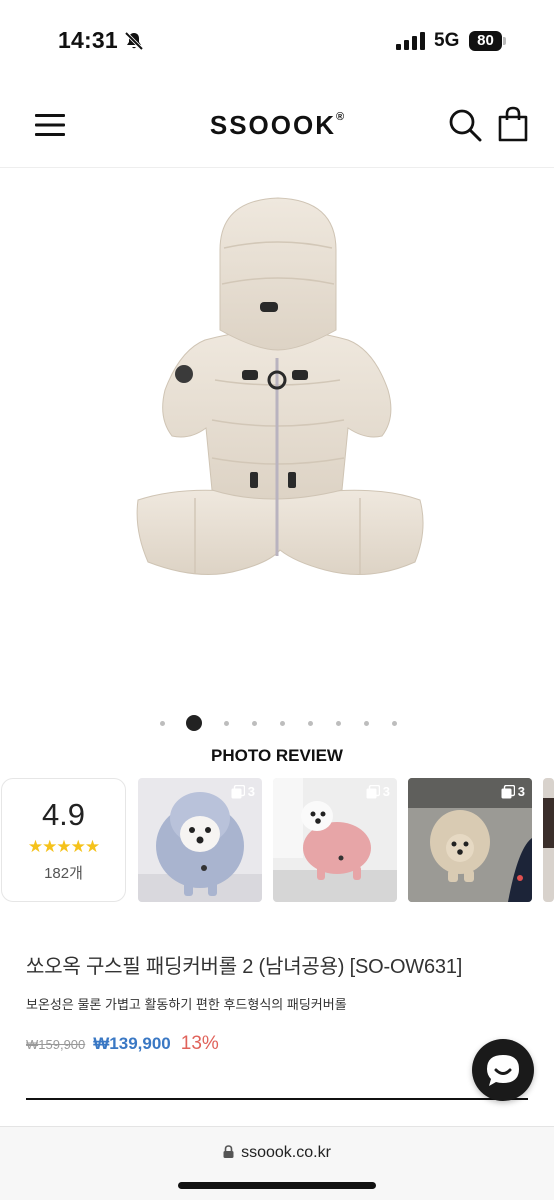 Image resolution: width=554 pixels, height=1200 pixels. Describe the element at coordinates (56, 1044) in the screenshot. I see `original-price: ₩159,900` at that location.